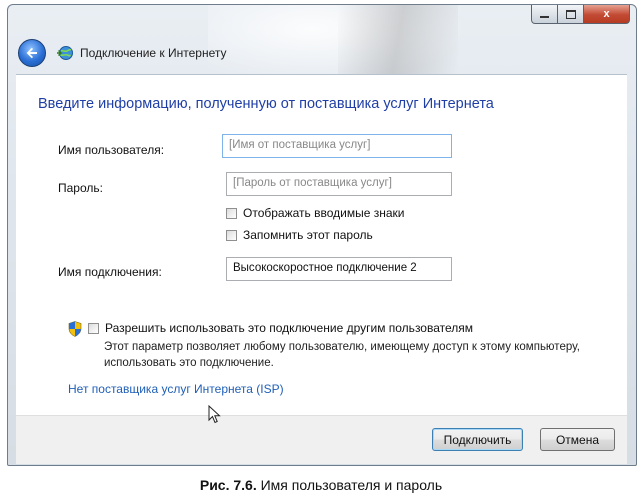 The image size is (642, 503). Describe the element at coordinates (80, 188) in the screenshot. I see `password-label: Пароль:` at that location.